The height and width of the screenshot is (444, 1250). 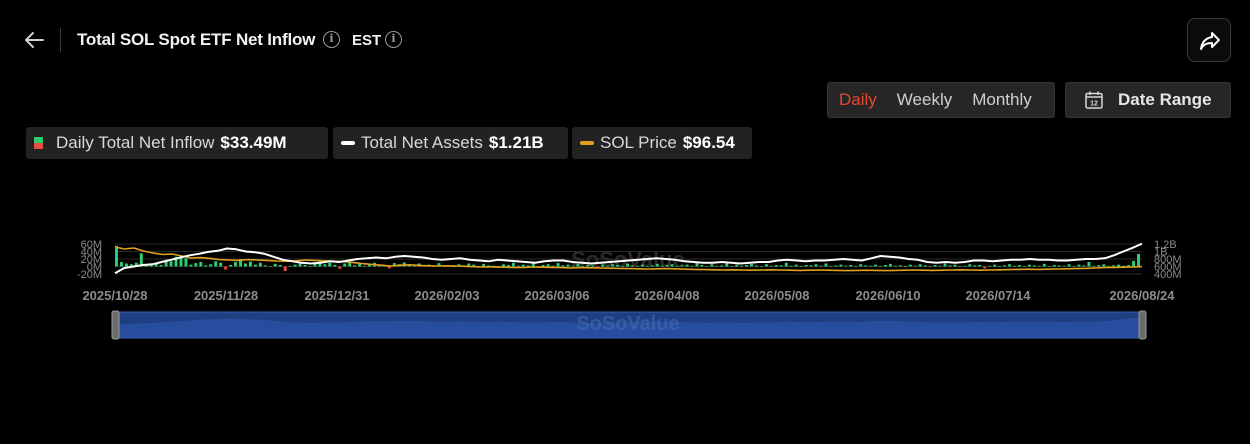 I want to click on legend-total-net-assets: Total Net Assets $1.21B, so click(x=450, y=143).